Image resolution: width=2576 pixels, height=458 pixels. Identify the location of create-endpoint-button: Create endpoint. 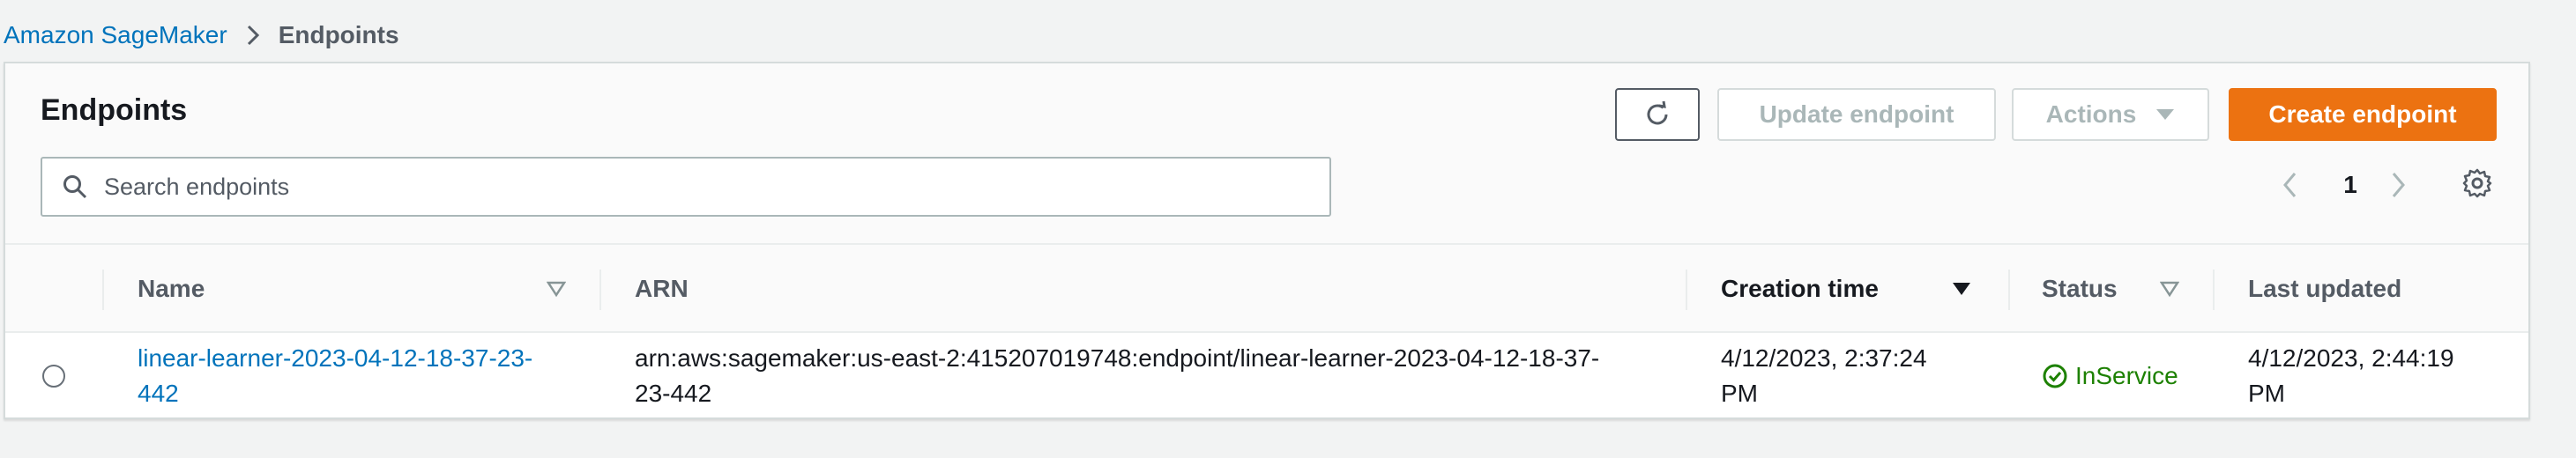
(2363, 114).